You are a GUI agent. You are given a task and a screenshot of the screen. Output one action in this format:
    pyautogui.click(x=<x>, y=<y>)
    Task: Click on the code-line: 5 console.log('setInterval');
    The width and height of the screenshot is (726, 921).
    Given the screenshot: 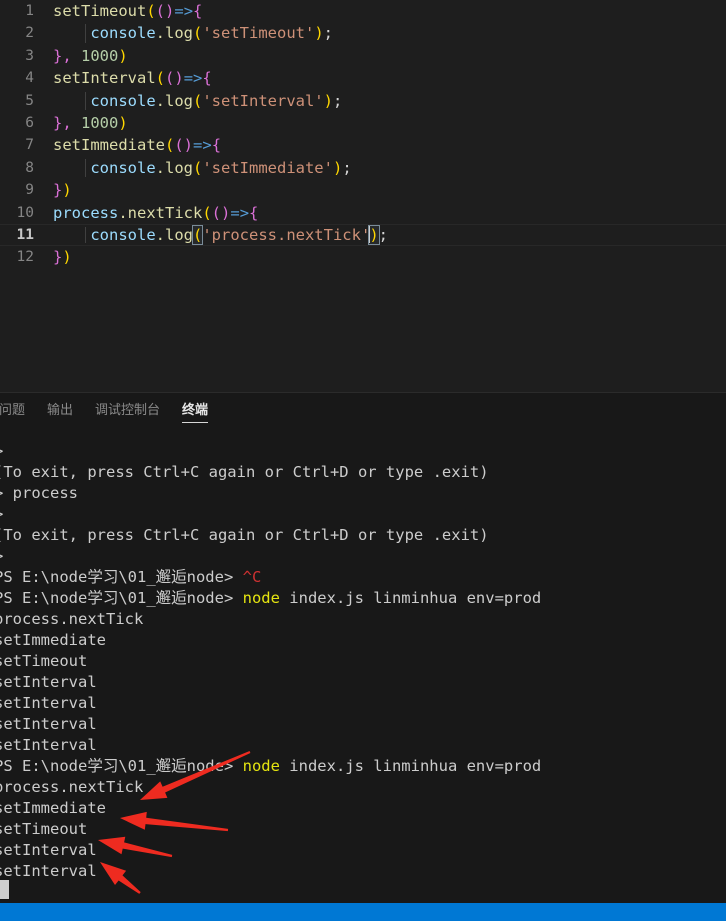 What is the action you would take?
    pyautogui.click(x=363, y=101)
    